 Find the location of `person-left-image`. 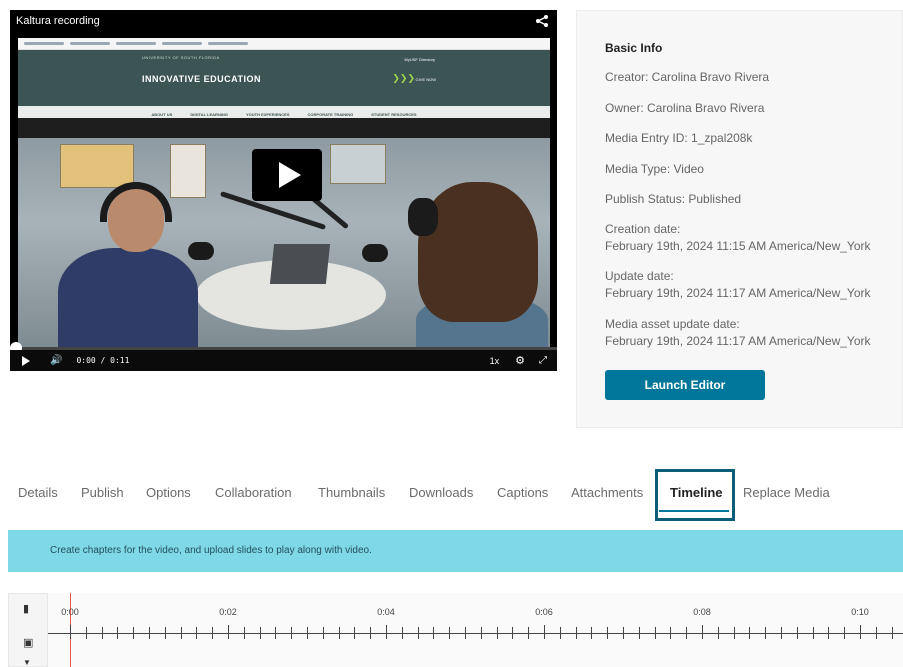

person-left-image is located at coordinates (123, 263).